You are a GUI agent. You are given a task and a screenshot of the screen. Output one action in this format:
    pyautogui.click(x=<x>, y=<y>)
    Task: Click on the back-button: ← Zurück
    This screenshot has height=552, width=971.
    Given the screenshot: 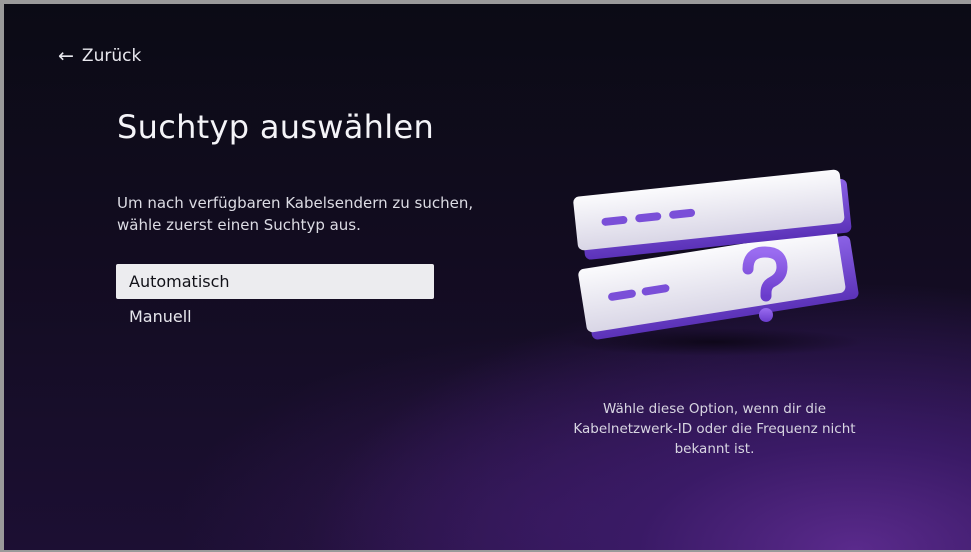 What is the action you would take?
    pyautogui.click(x=99, y=56)
    